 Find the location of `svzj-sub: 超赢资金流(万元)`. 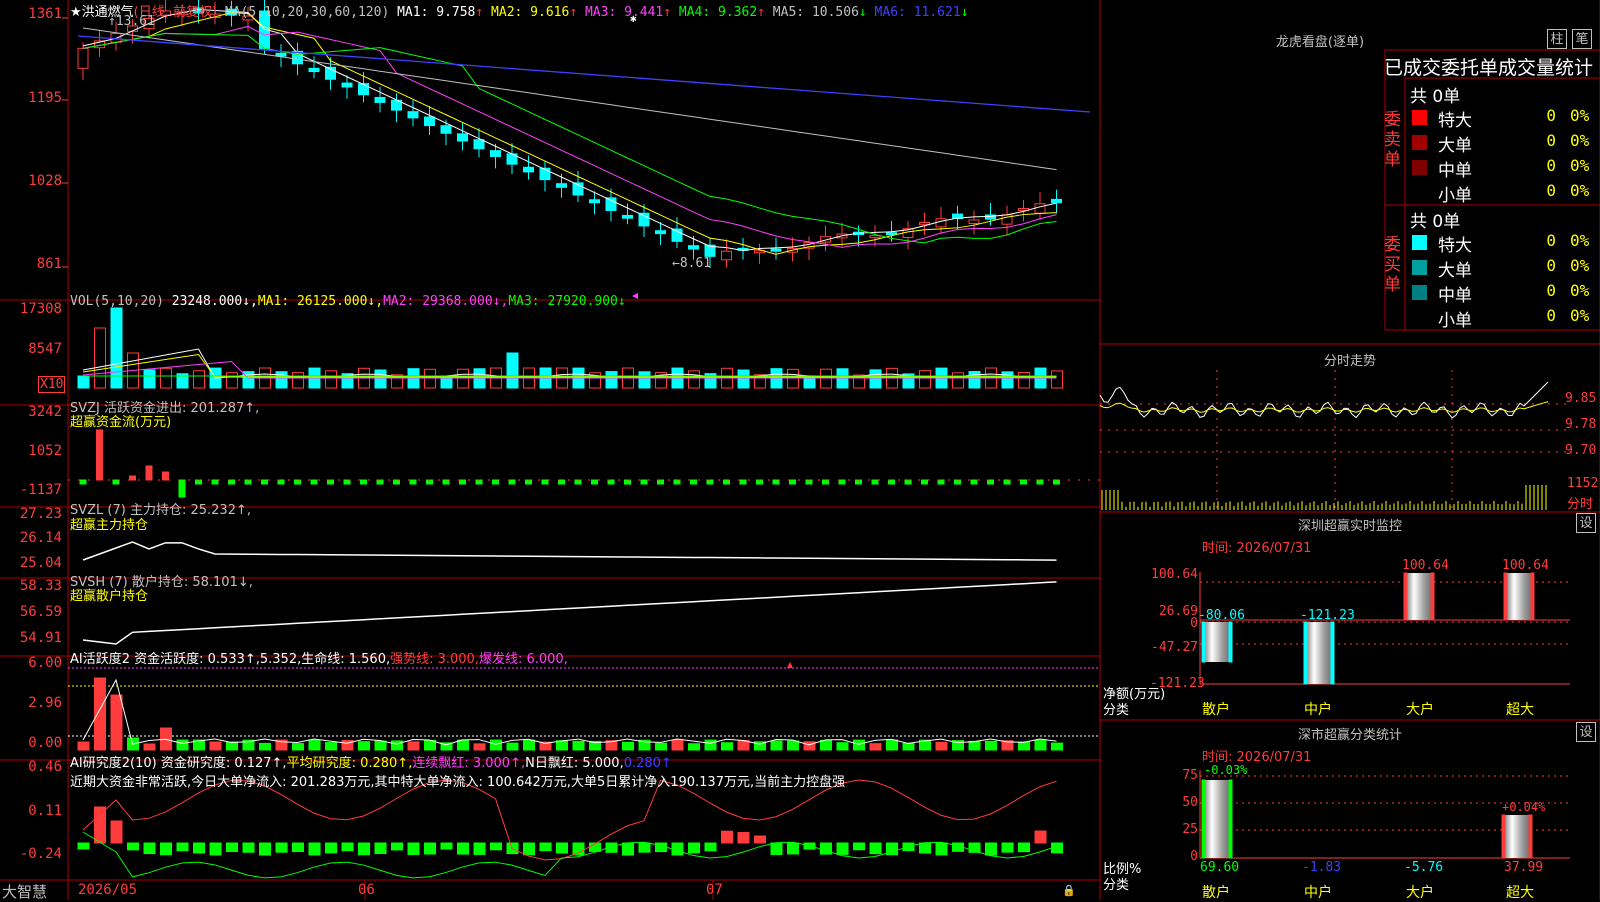

svzj-sub: 超赢资金流(万元) is located at coordinates (121, 422).